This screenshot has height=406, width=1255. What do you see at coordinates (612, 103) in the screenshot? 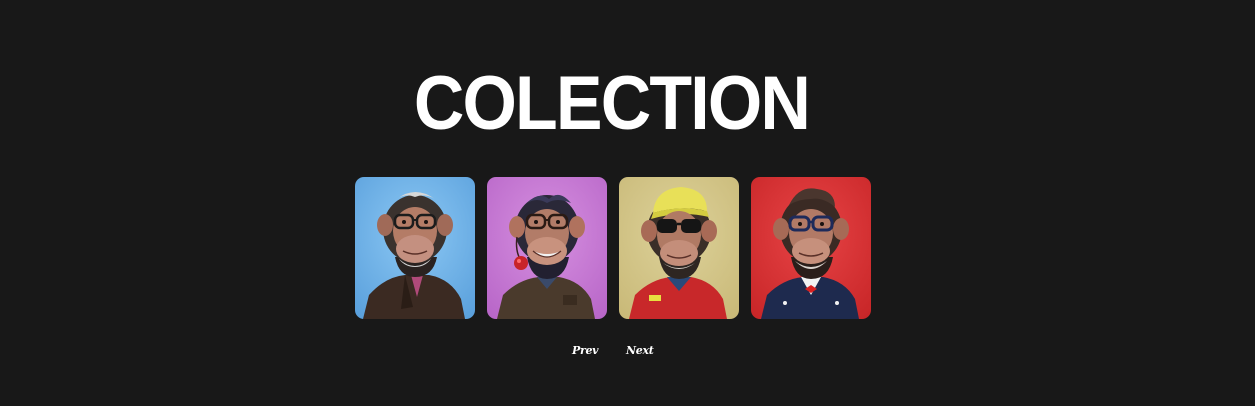
I see `section-title: COLECTION` at bounding box center [612, 103].